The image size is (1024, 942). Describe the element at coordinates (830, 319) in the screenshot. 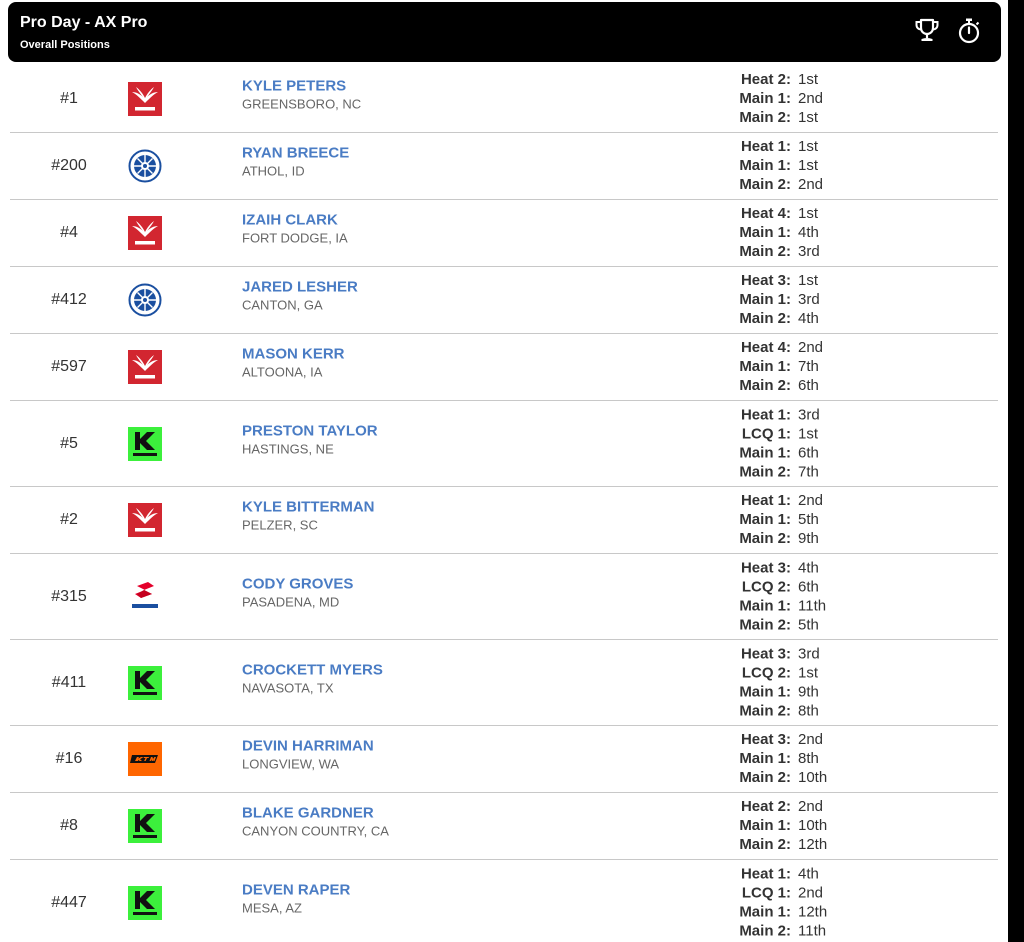

I see `race-result: Main 2: 4th` at that location.